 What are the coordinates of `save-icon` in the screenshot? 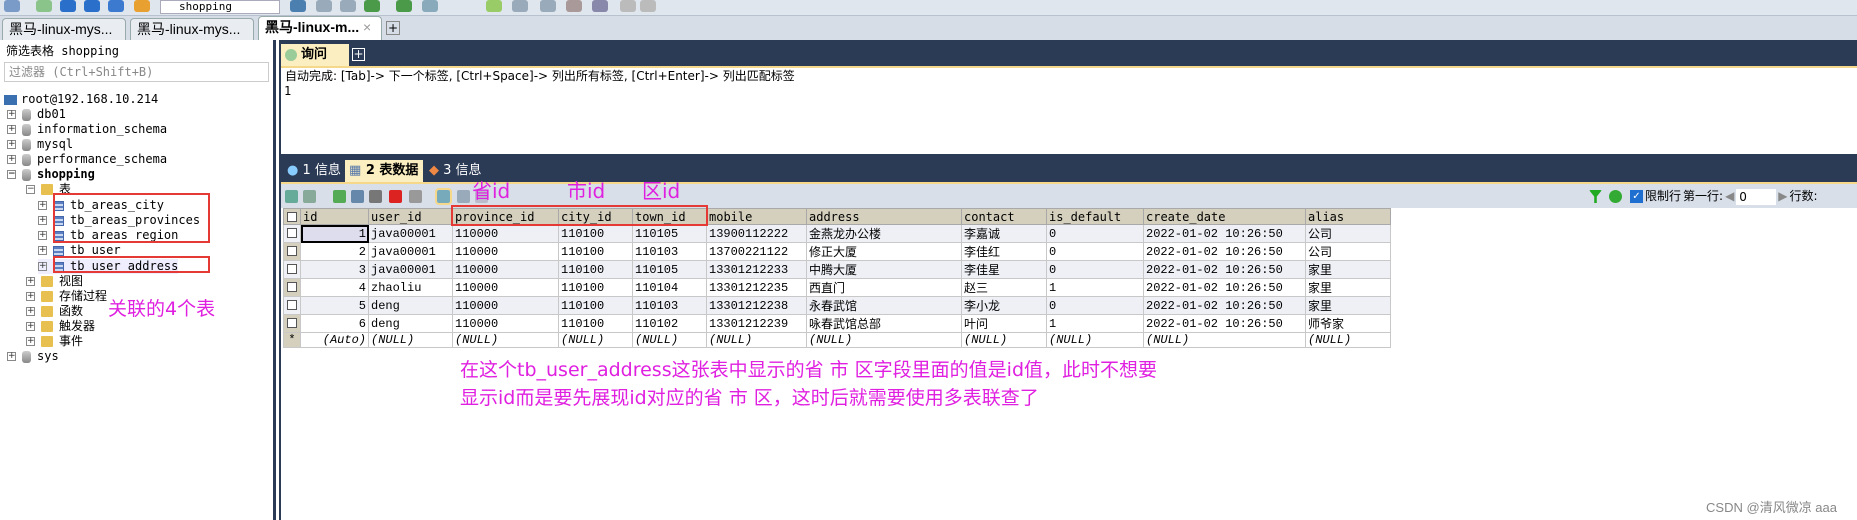 It's located at (375, 196).